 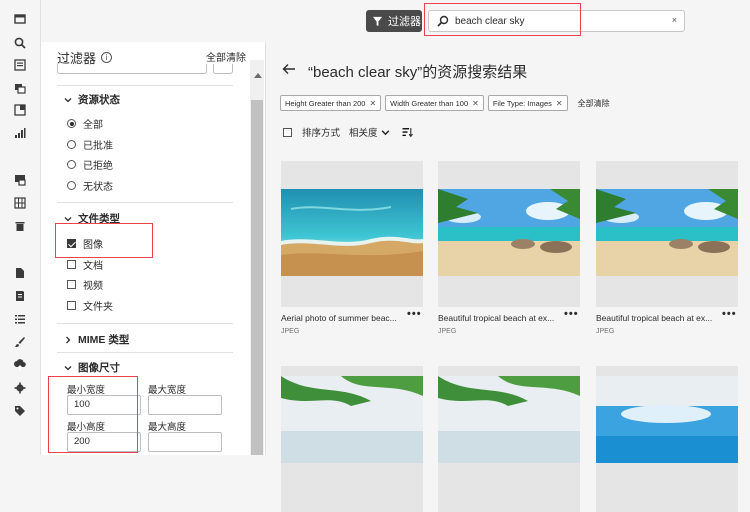 I want to click on option-label: 已拒绝, so click(x=98, y=166).